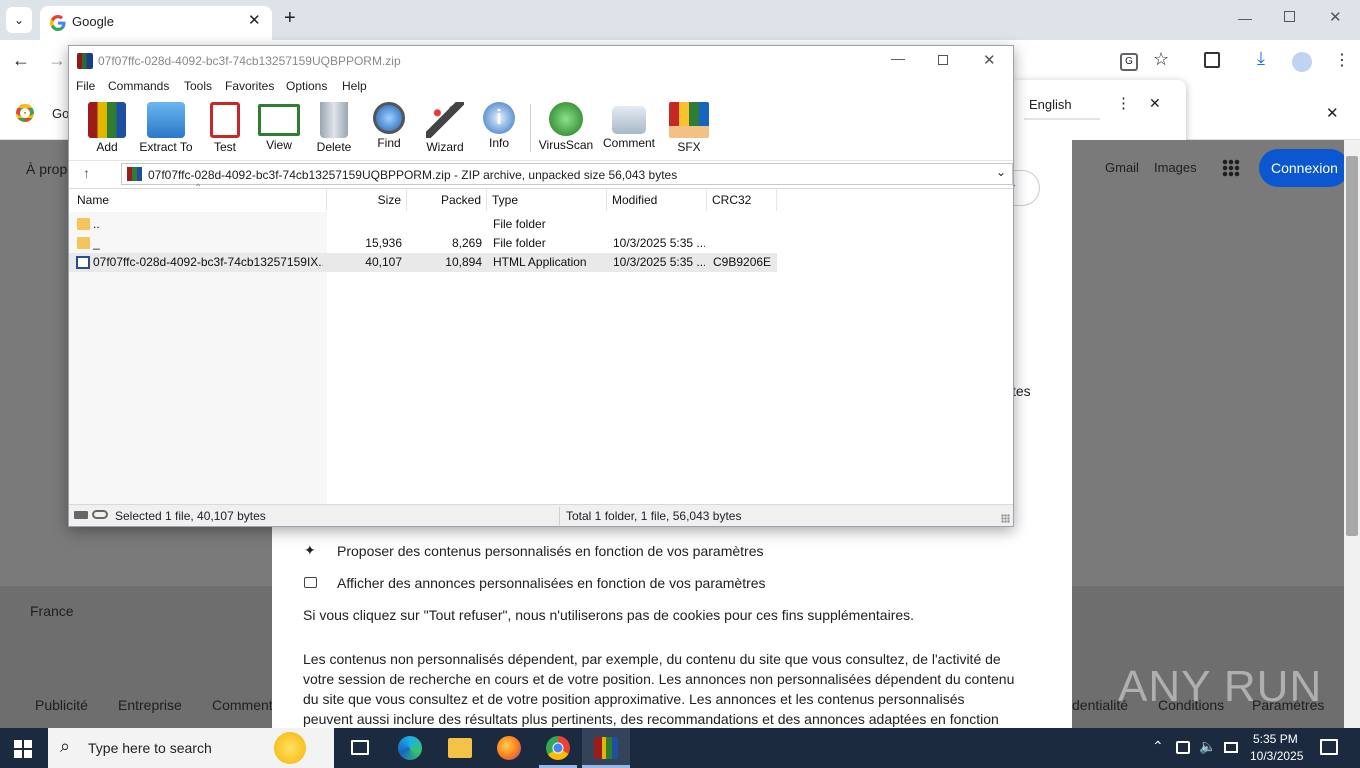 The height and width of the screenshot is (768, 1360). What do you see at coordinates (96, 243) in the screenshot?
I see `file-name: _` at bounding box center [96, 243].